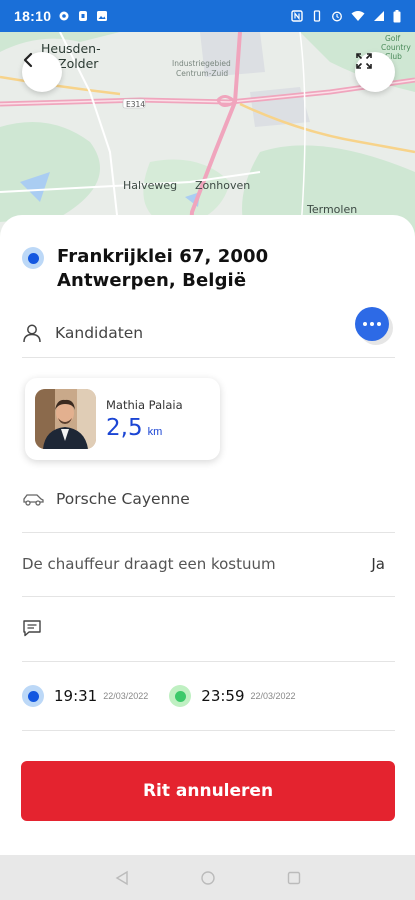 The height and width of the screenshot is (900, 415). I want to click on car-model: Porsche Cayenne, so click(123, 499).